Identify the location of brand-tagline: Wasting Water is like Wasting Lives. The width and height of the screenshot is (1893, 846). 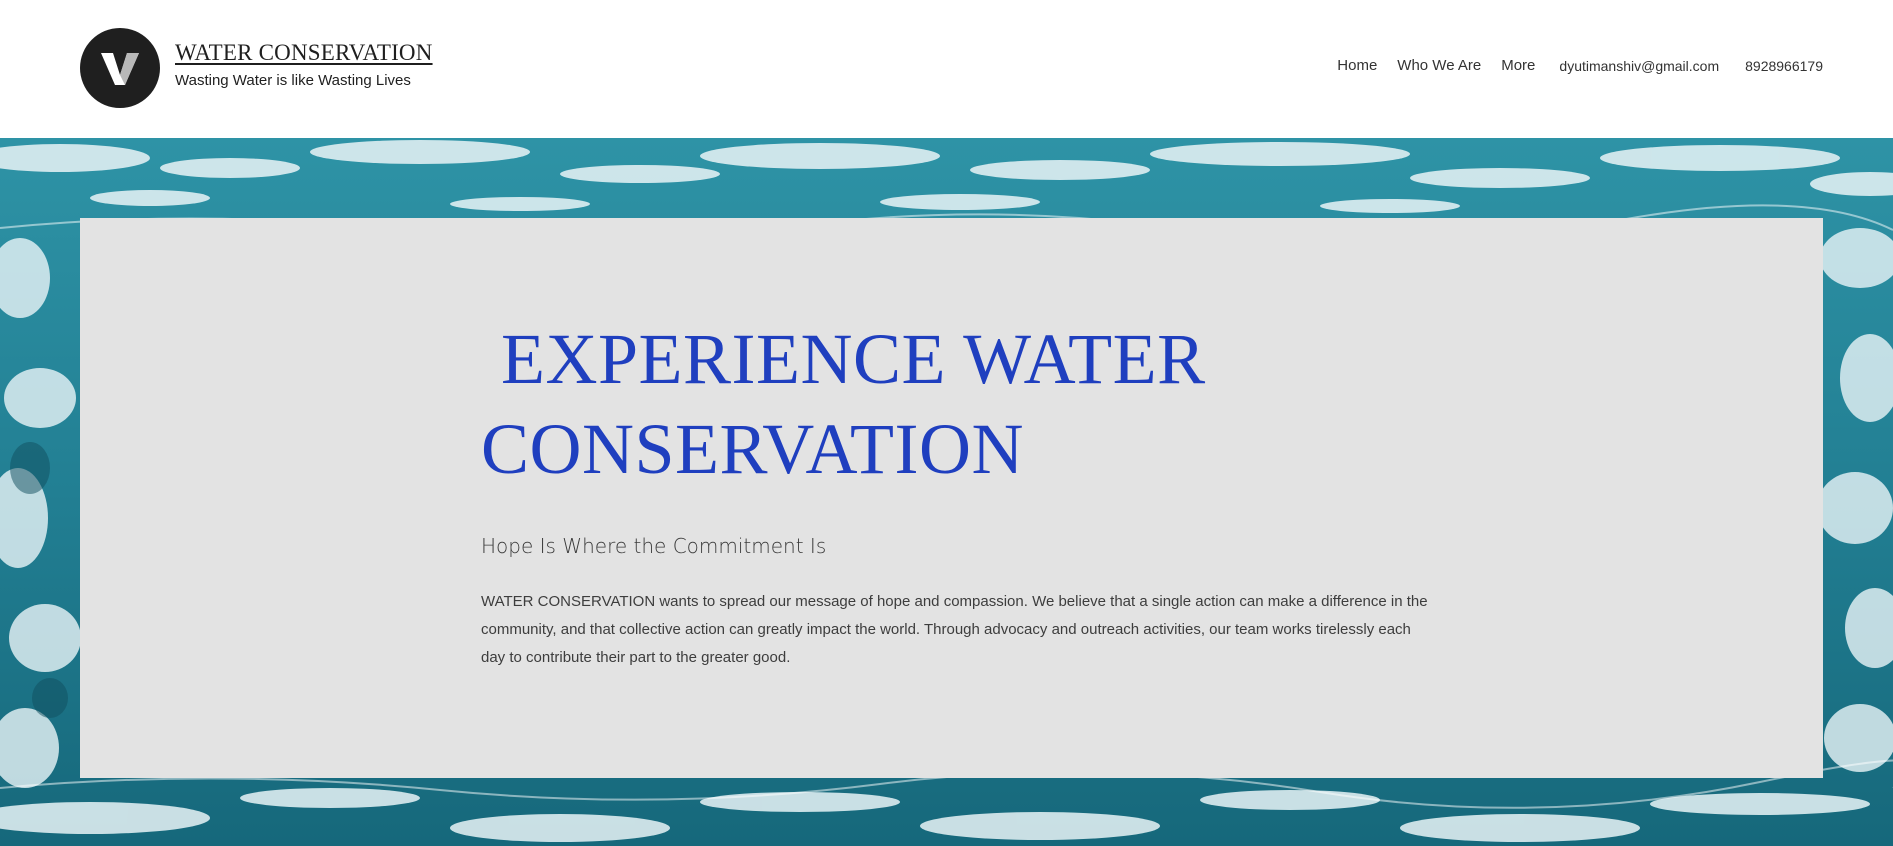
(293, 80).